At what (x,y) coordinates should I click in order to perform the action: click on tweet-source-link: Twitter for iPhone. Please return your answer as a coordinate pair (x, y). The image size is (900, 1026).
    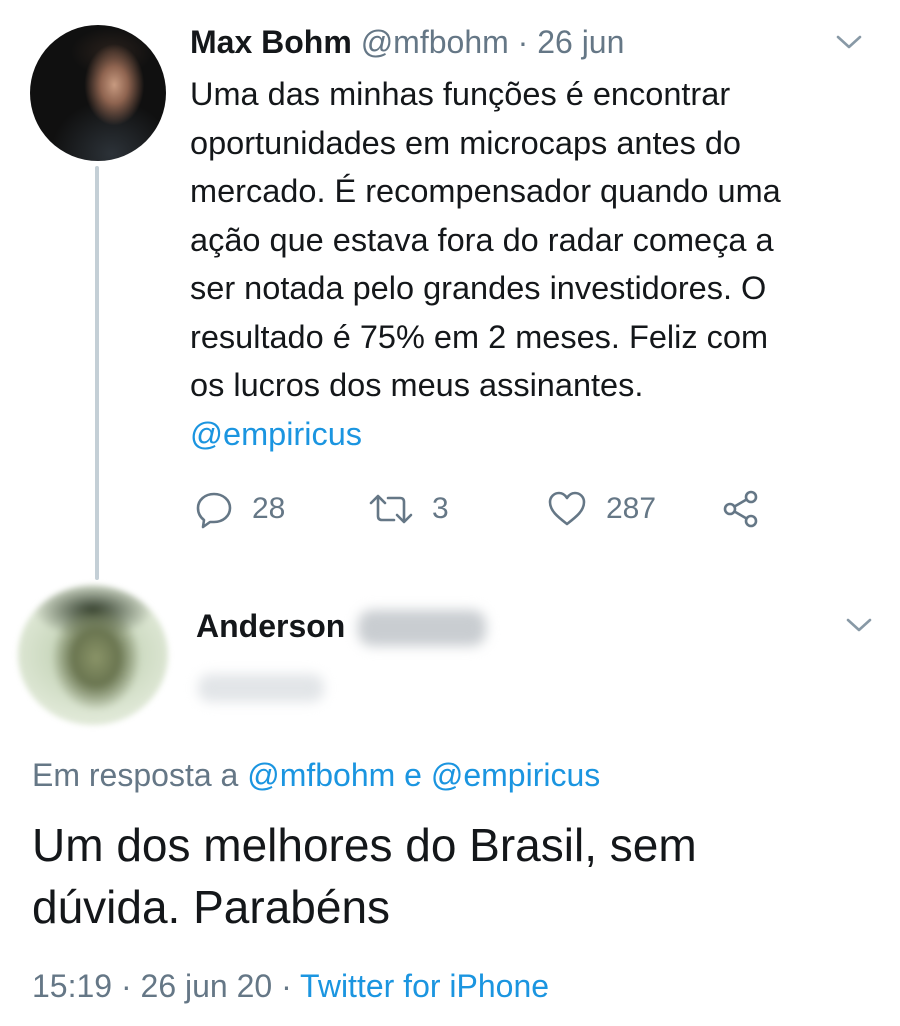
    Looking at the image, I should click on (424, 986).